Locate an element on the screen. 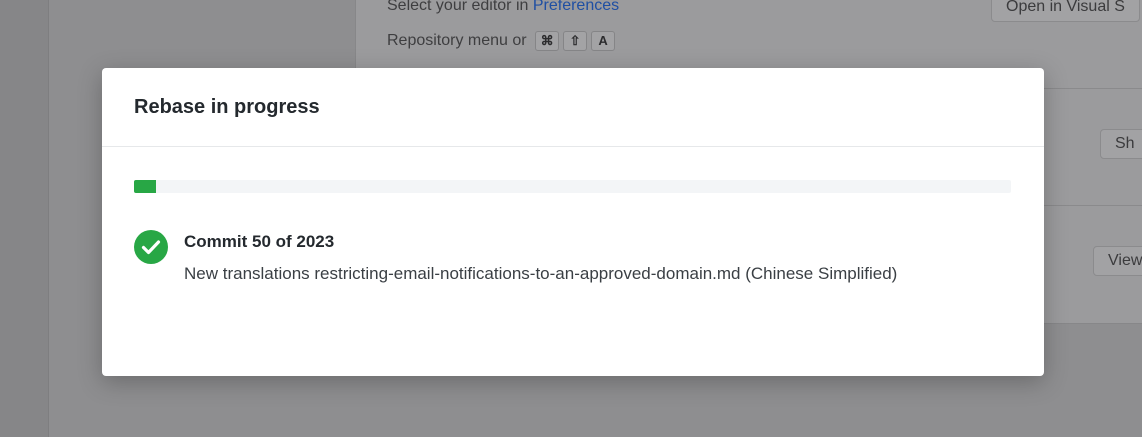  shift-key-icon: ⇧ is located at coordinates (575, 41).